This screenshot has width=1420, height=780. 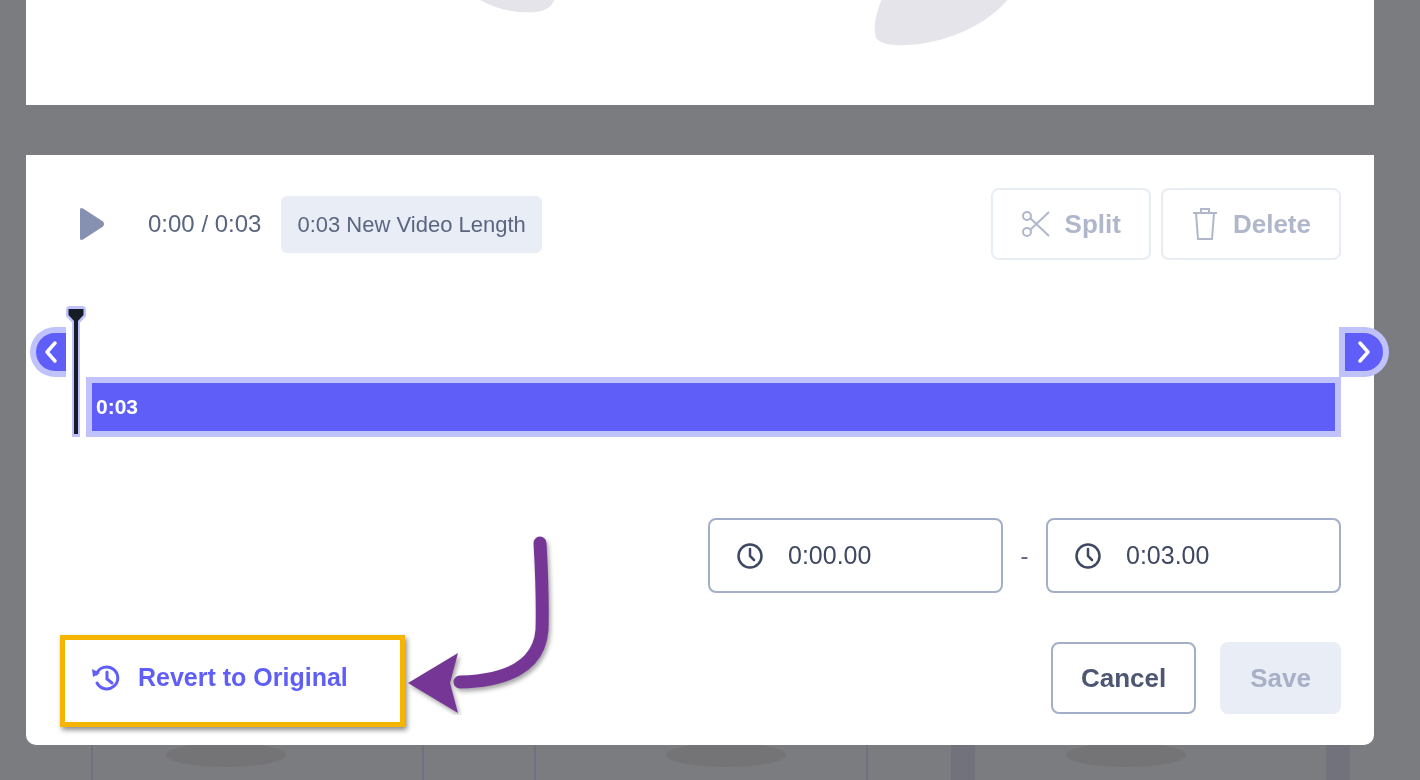 I want to click on video-clip-track: 0:03, so click(x=713, y=407).